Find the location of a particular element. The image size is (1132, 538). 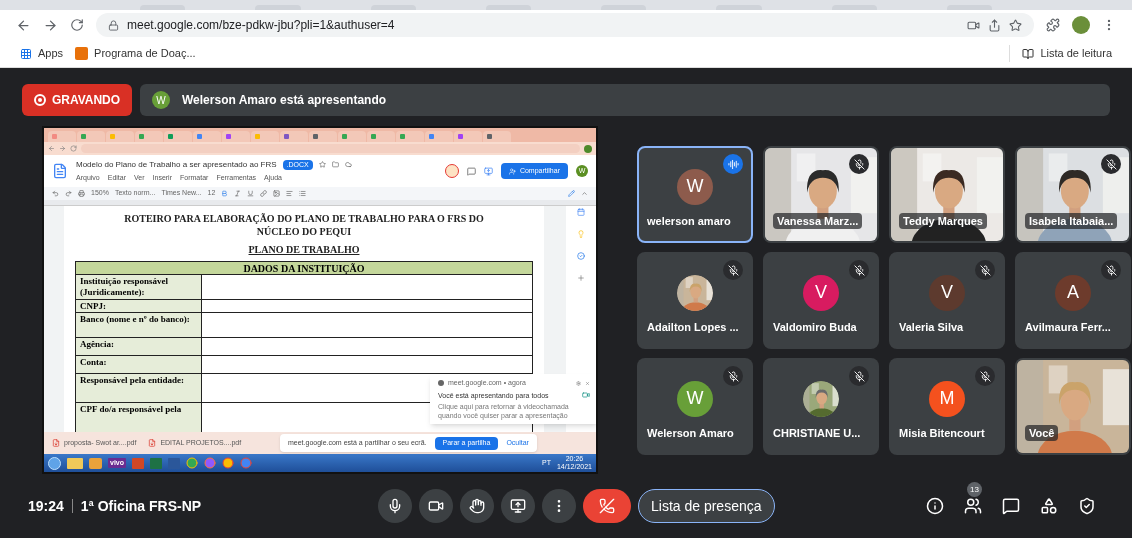

calendar-icon is located at coordinates (581, 212).